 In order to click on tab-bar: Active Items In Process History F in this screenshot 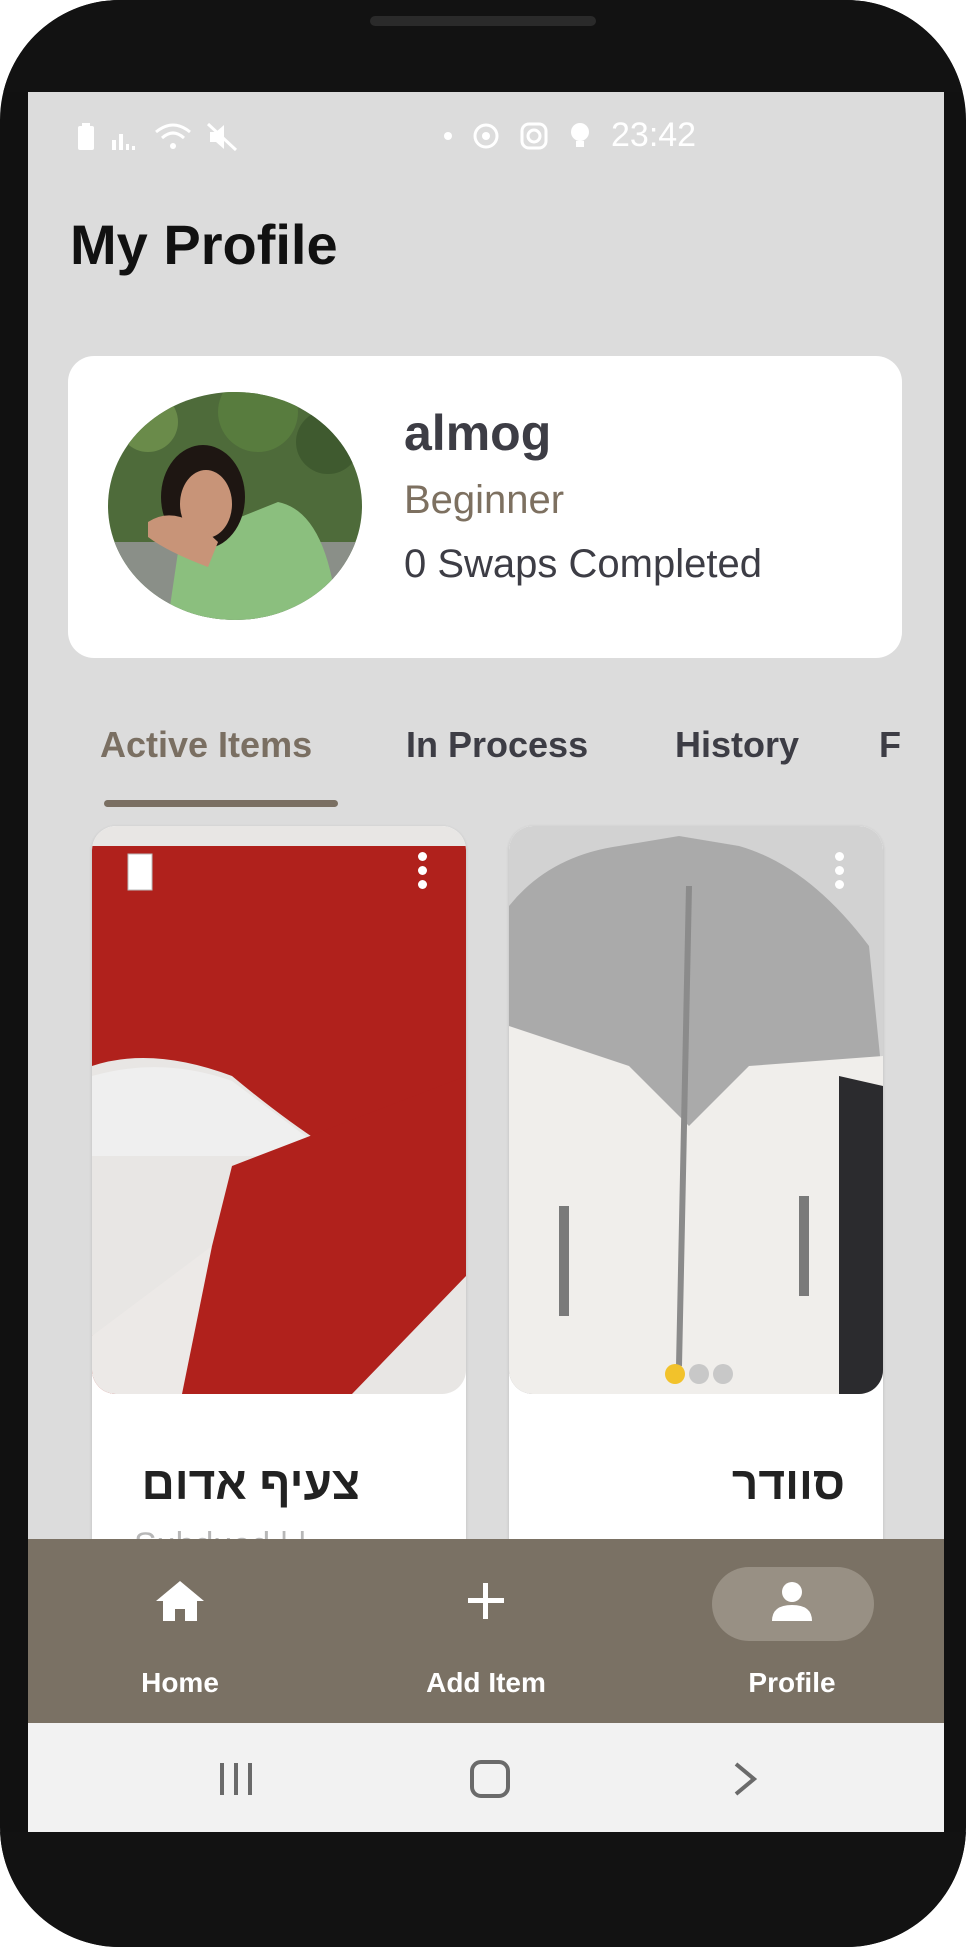, I will do `click(486, 764)`.